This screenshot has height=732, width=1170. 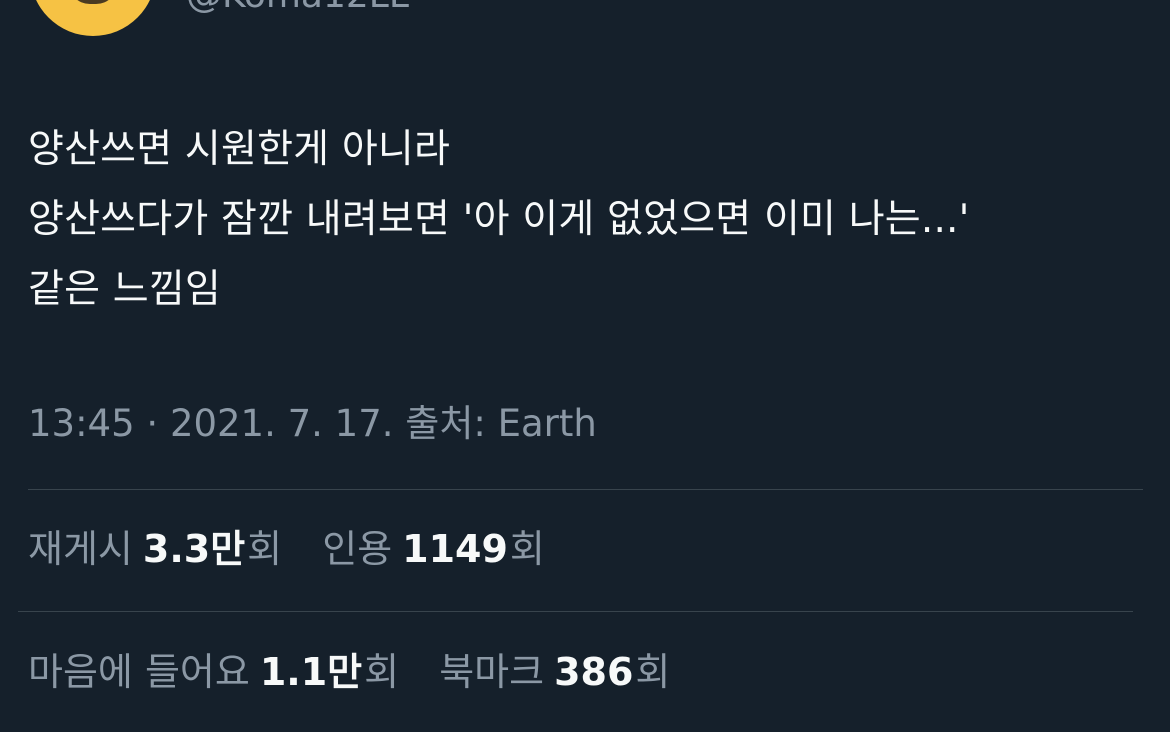 What do you see at coordinates (653, 672) in the screenshot?
I see `bookmarks-unit: 회` at bounding box center [653, 672].